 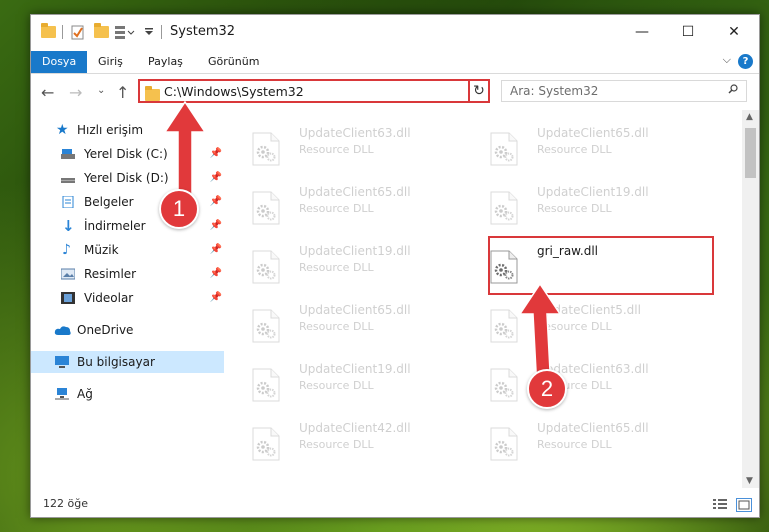 What do you see at coordinates (395, 32) in the screenshot?
I see `title-bar: System32 — ☐ ✕` at bounding box center [395, 32].